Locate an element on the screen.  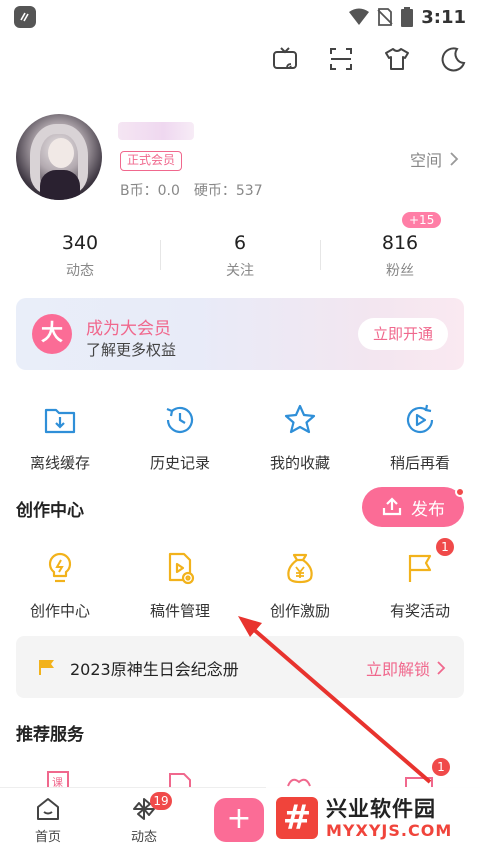
fans-increase-badge: +15 is located at coordinates (422, 220).